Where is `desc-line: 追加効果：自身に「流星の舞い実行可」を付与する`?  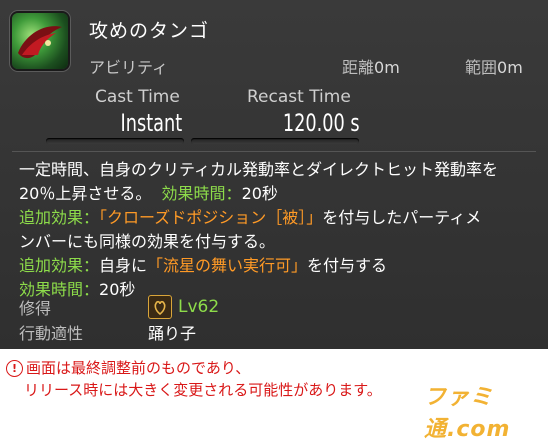
desc-line: 追加効果：自身に「流星の舞い実行可」を付与する is located at coordinates (276, 266).